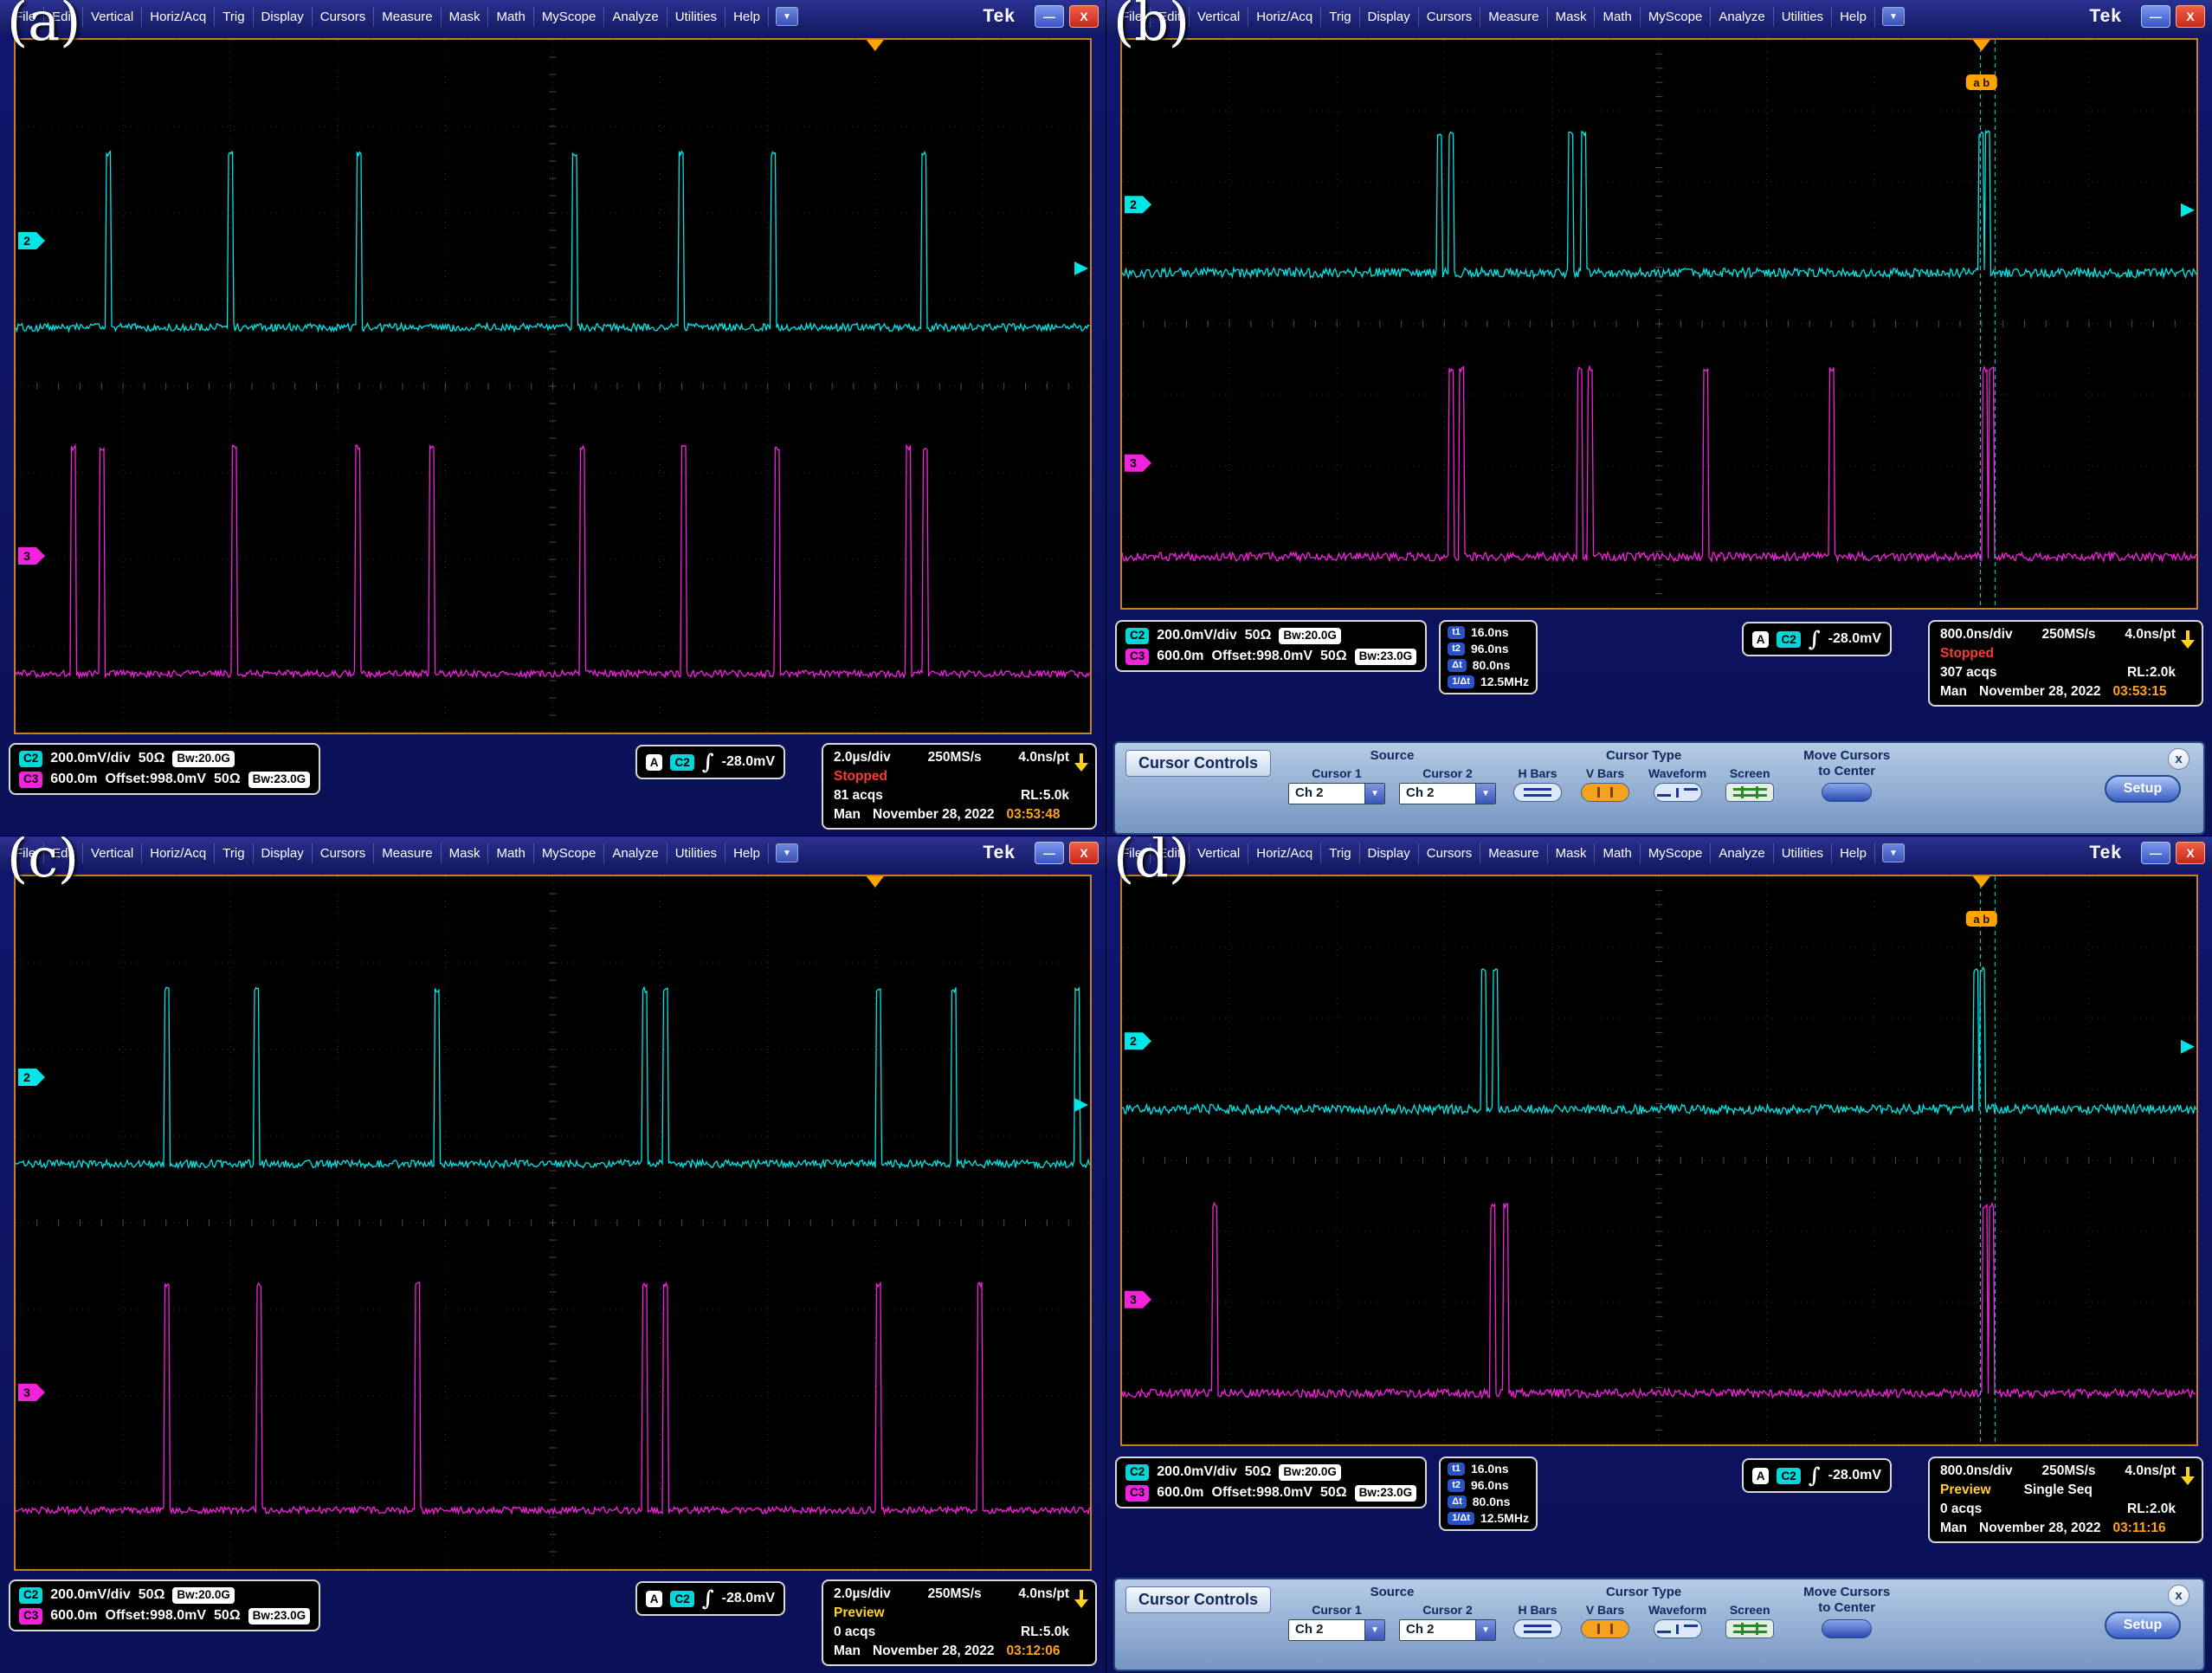  Describe the element at coordinates (1677, 1610) in the screenshot. I see `cursor-type-button-label: Waveform` at that location.